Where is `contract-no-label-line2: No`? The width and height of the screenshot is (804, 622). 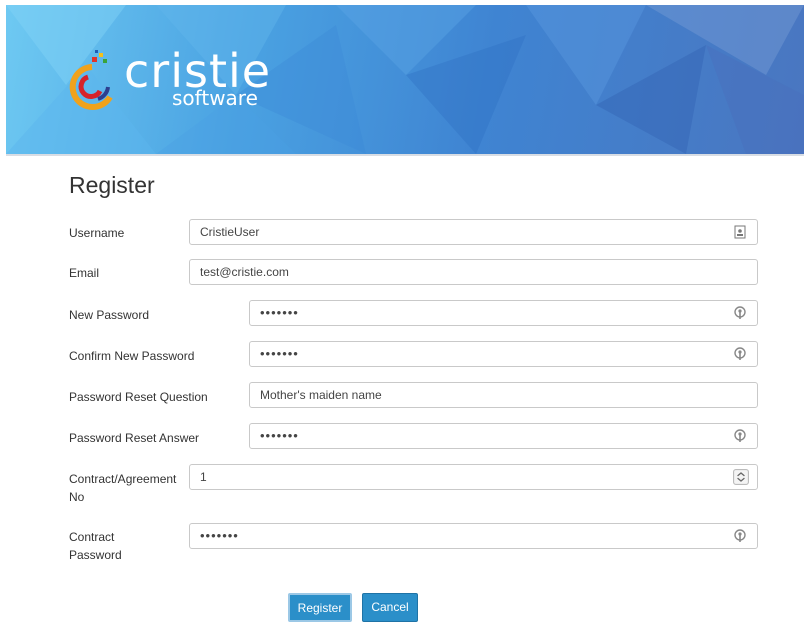 contract-no-label-line2: No is located at coordinates (77, 497).